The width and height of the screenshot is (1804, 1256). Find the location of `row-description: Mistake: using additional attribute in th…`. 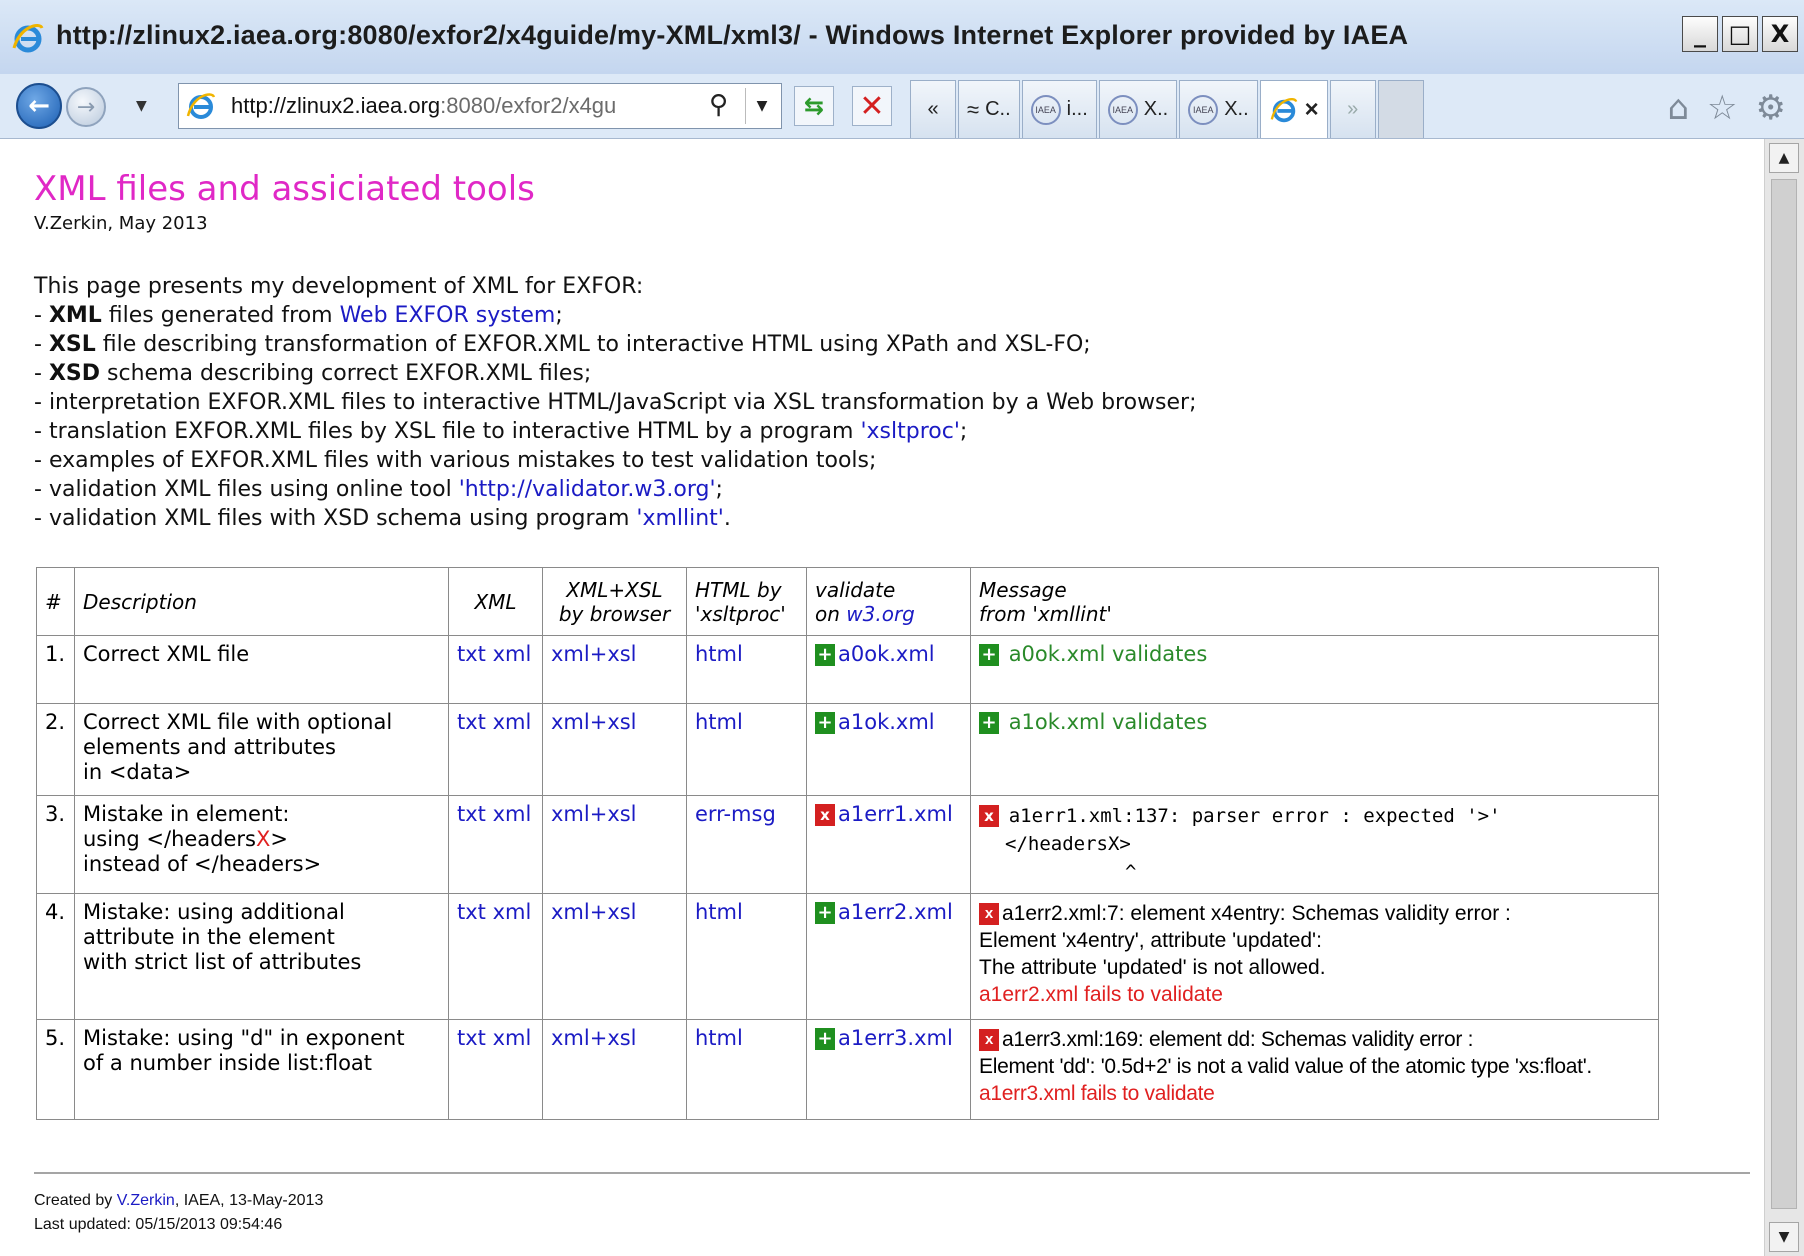

row-description: Mistake: using additional attribute in th… is located at coordinates (261, 956).